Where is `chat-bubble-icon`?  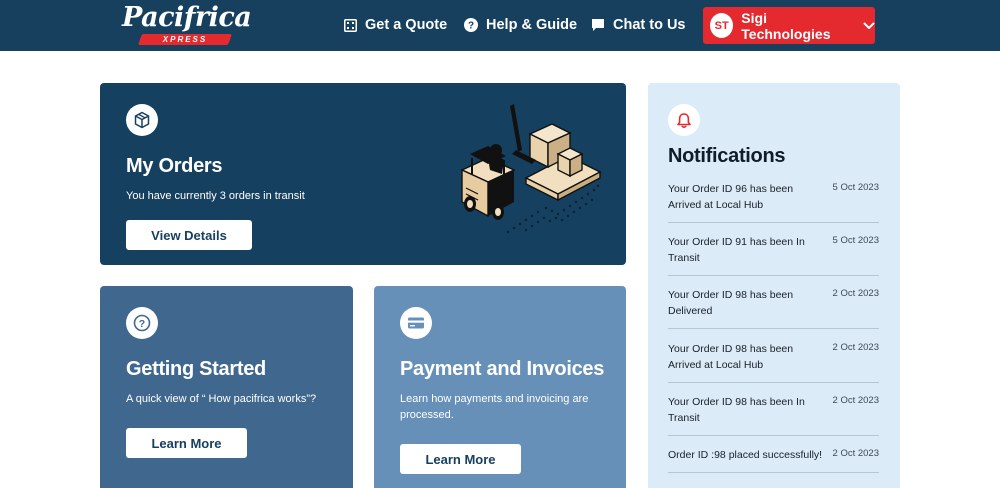
chat-bubble-icon is located at coordinates (598, 25).